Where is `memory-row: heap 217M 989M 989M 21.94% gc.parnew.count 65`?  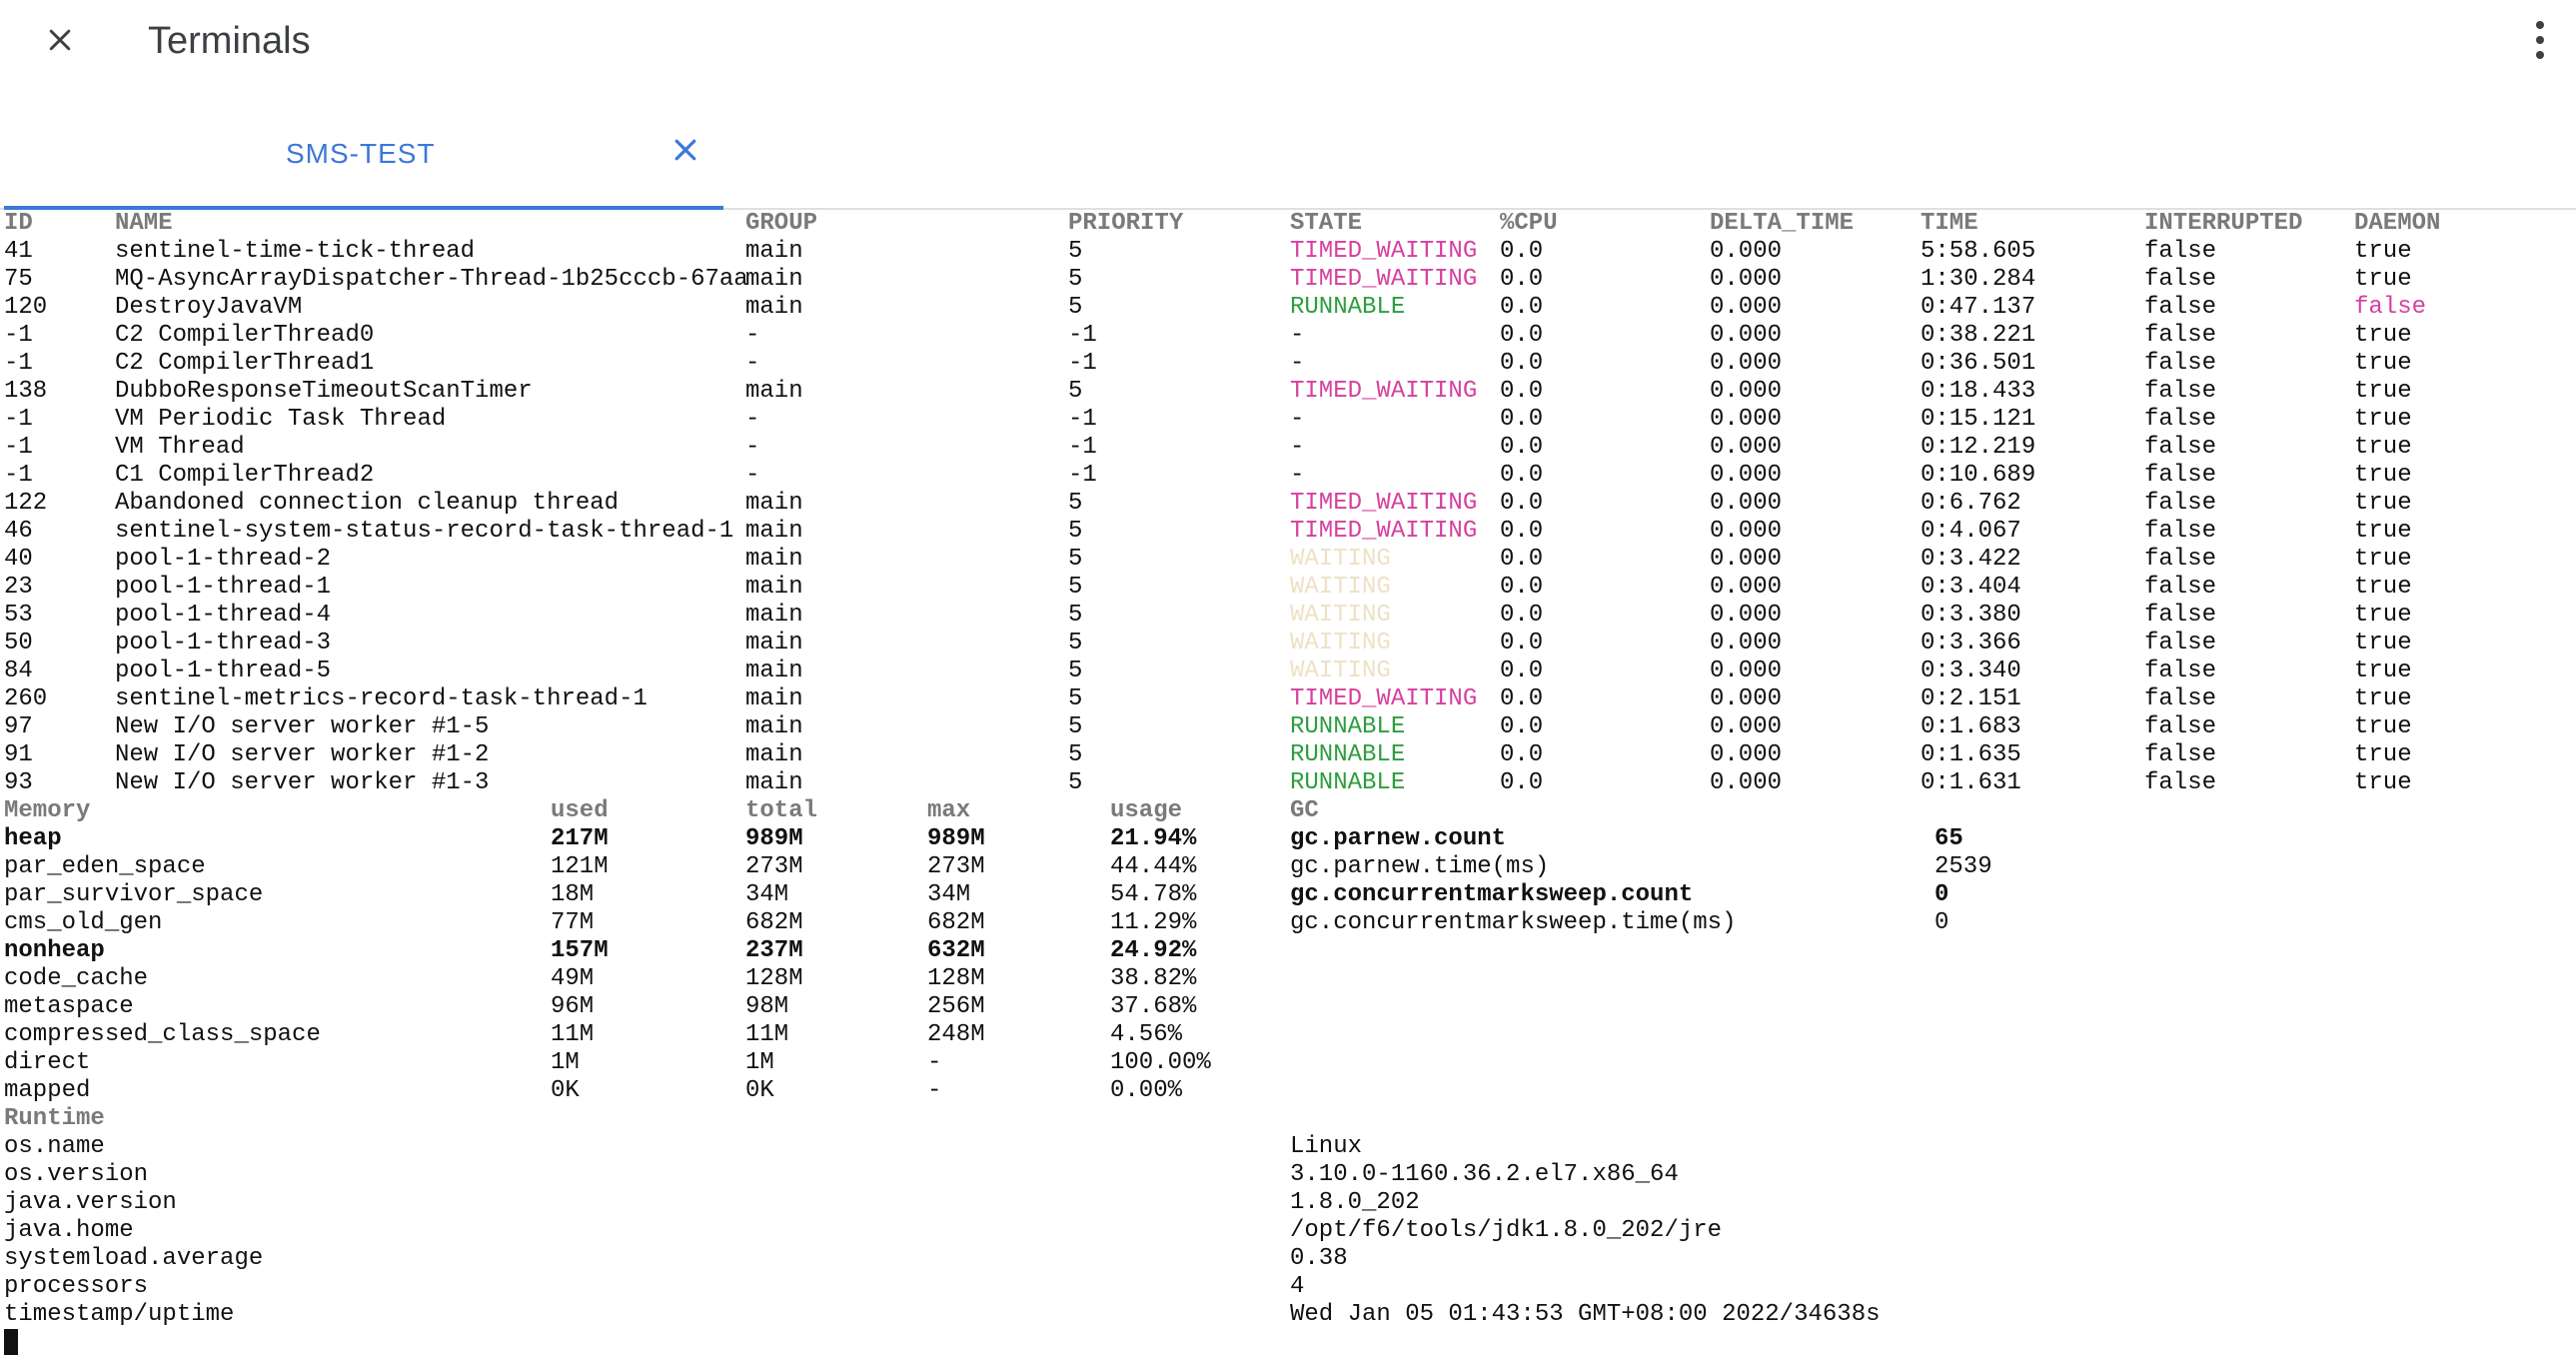
memory-row: heap 217M 989M 989M 21.94% gc.parnew.count 65 is located at coordinates (1288, 839).